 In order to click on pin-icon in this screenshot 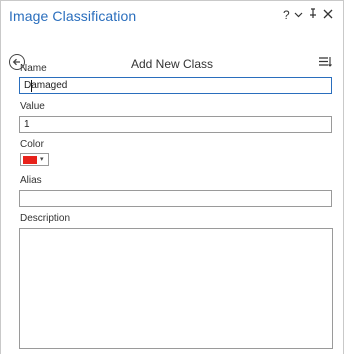, I will do `click(313, 13)`.